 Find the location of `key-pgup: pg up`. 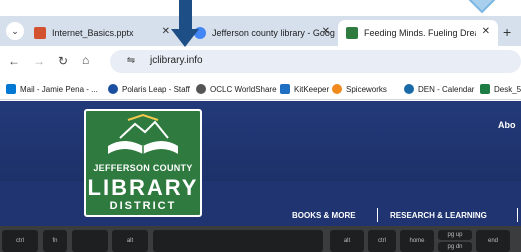

key-pgup: pg up is located at coordinates (455, 235).